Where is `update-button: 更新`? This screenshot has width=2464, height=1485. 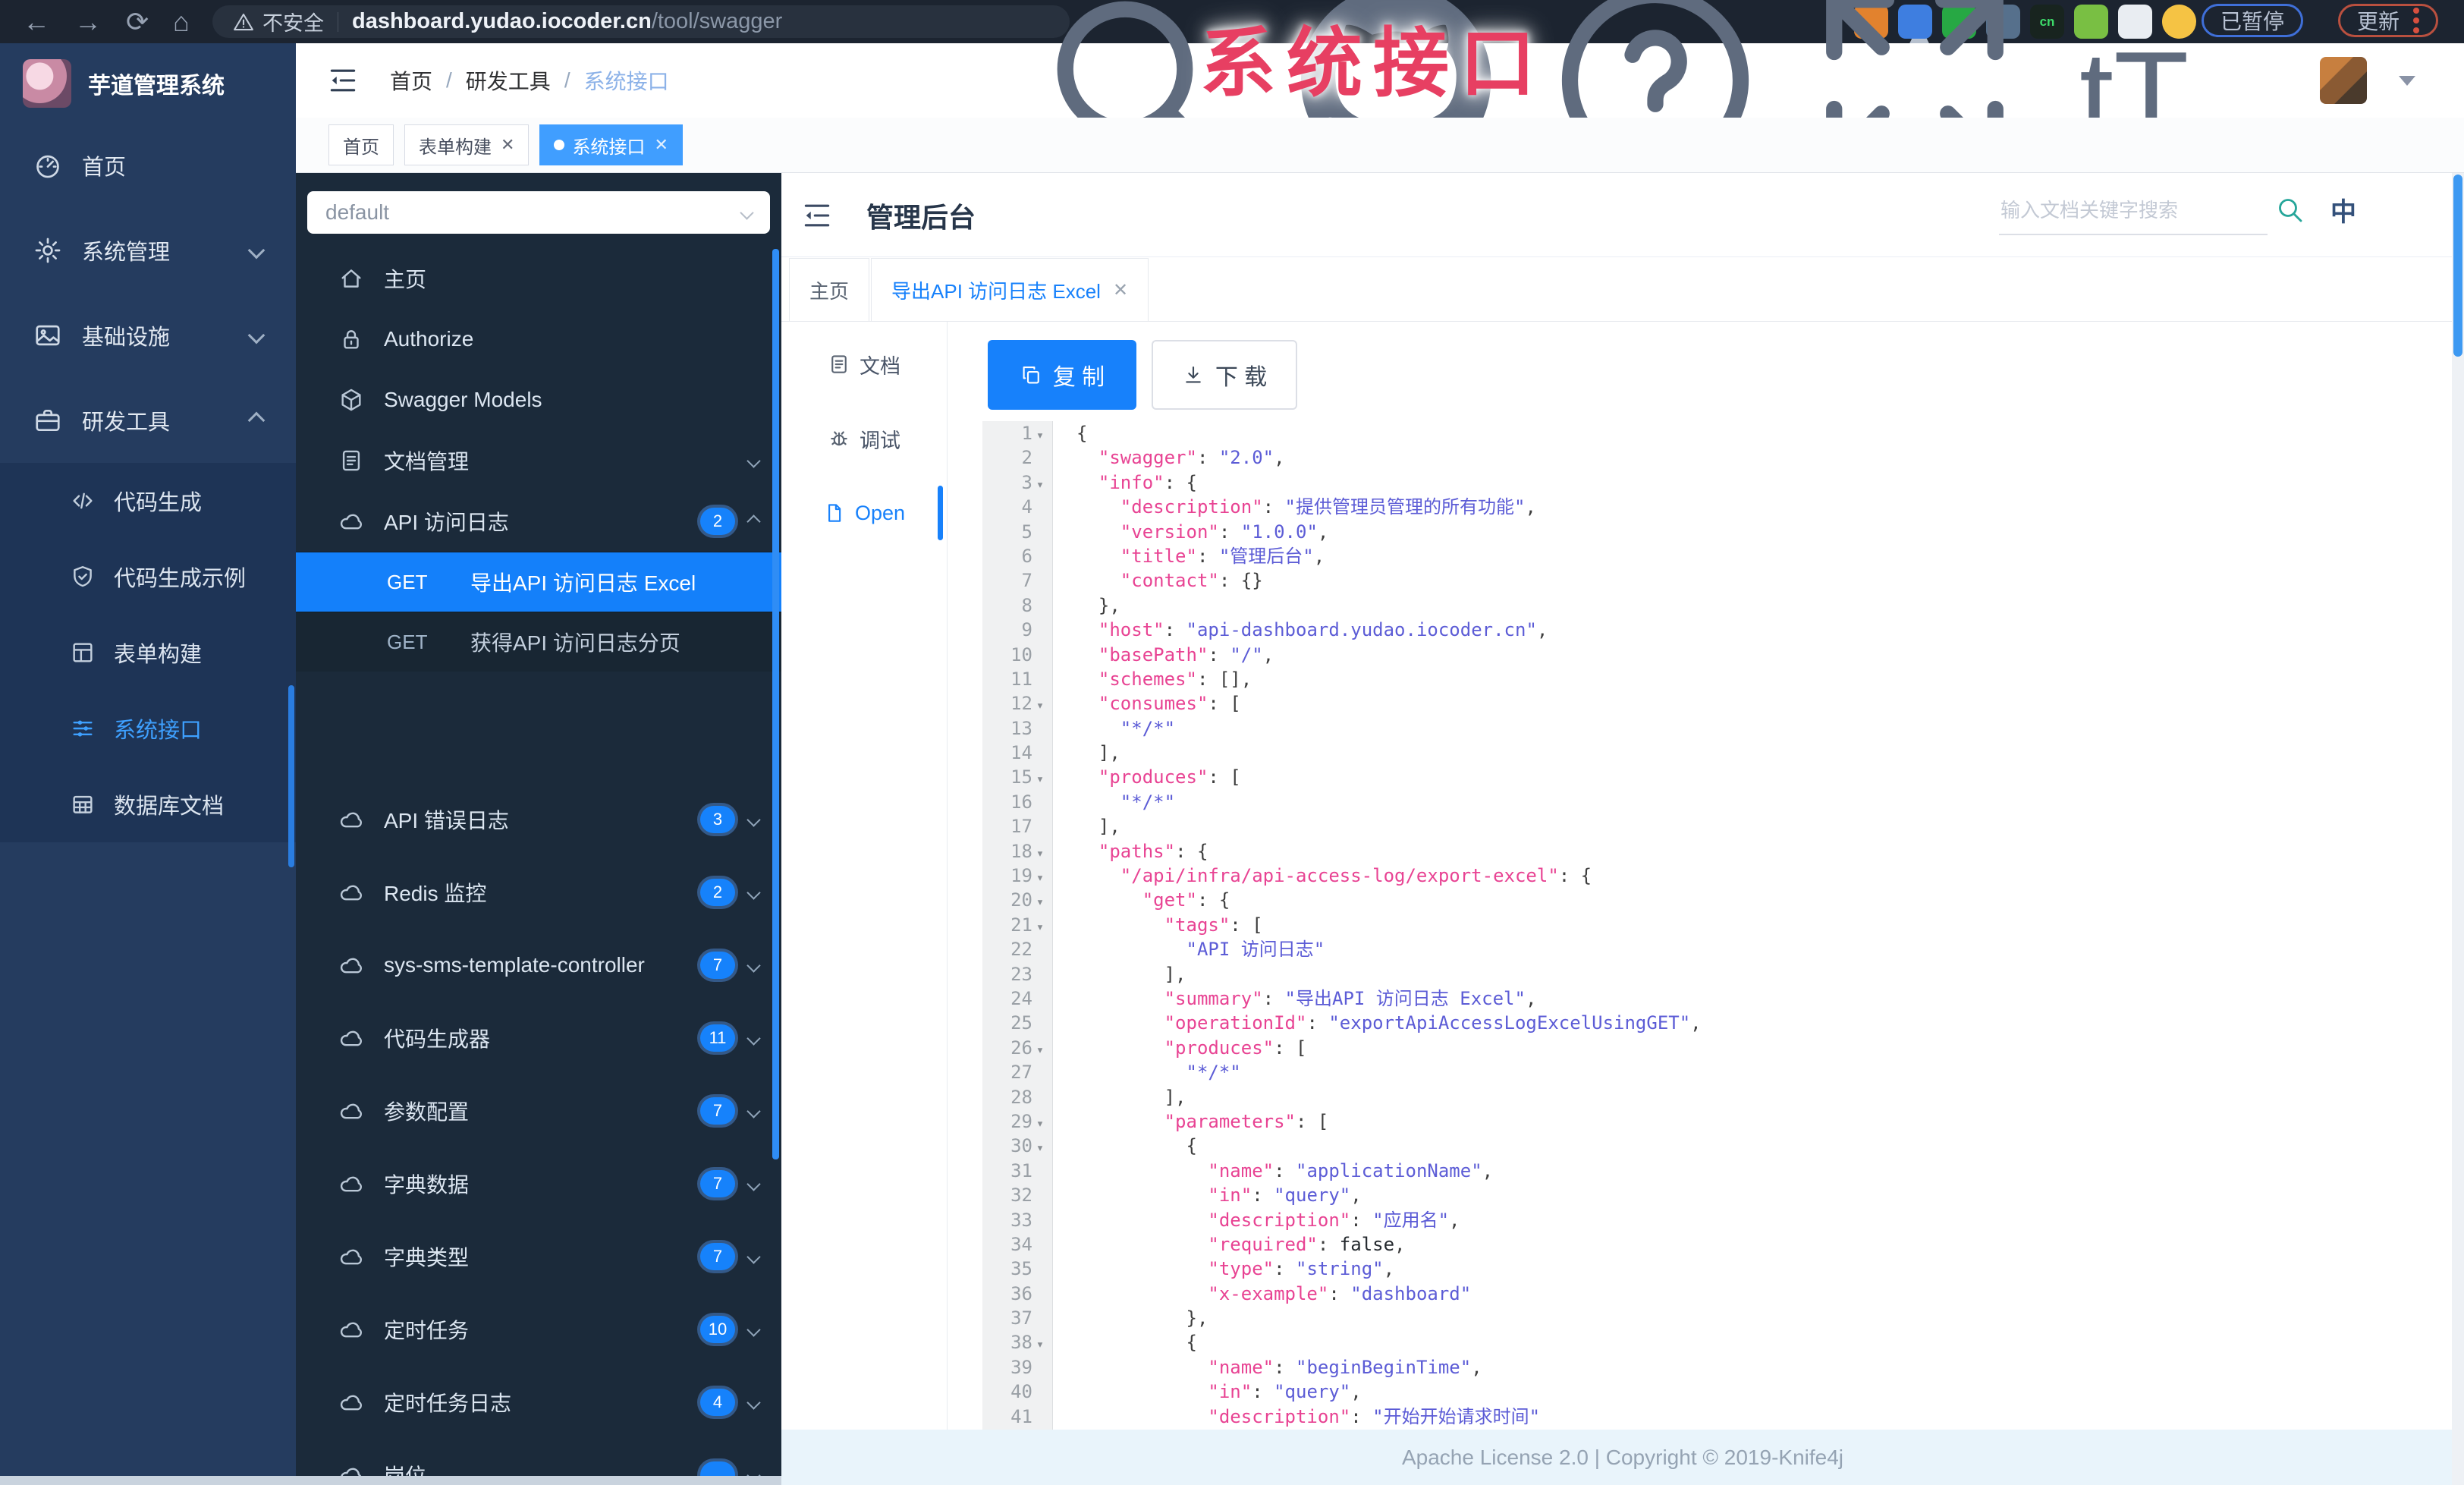
update-button: 更新 is located at coordinates (2388, 20).